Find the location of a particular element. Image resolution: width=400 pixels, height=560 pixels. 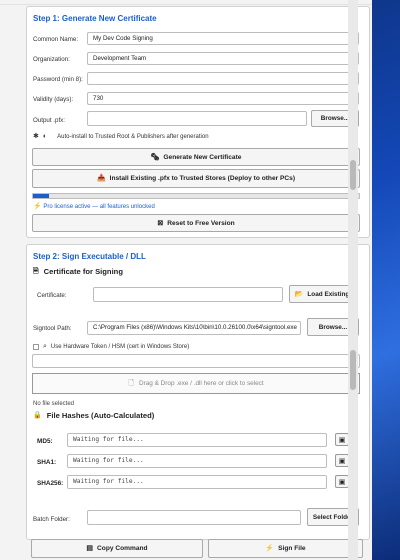

hashes-header: 🔒 File Hashes (Auto-Calculated) is located at coordinates (93, 415).